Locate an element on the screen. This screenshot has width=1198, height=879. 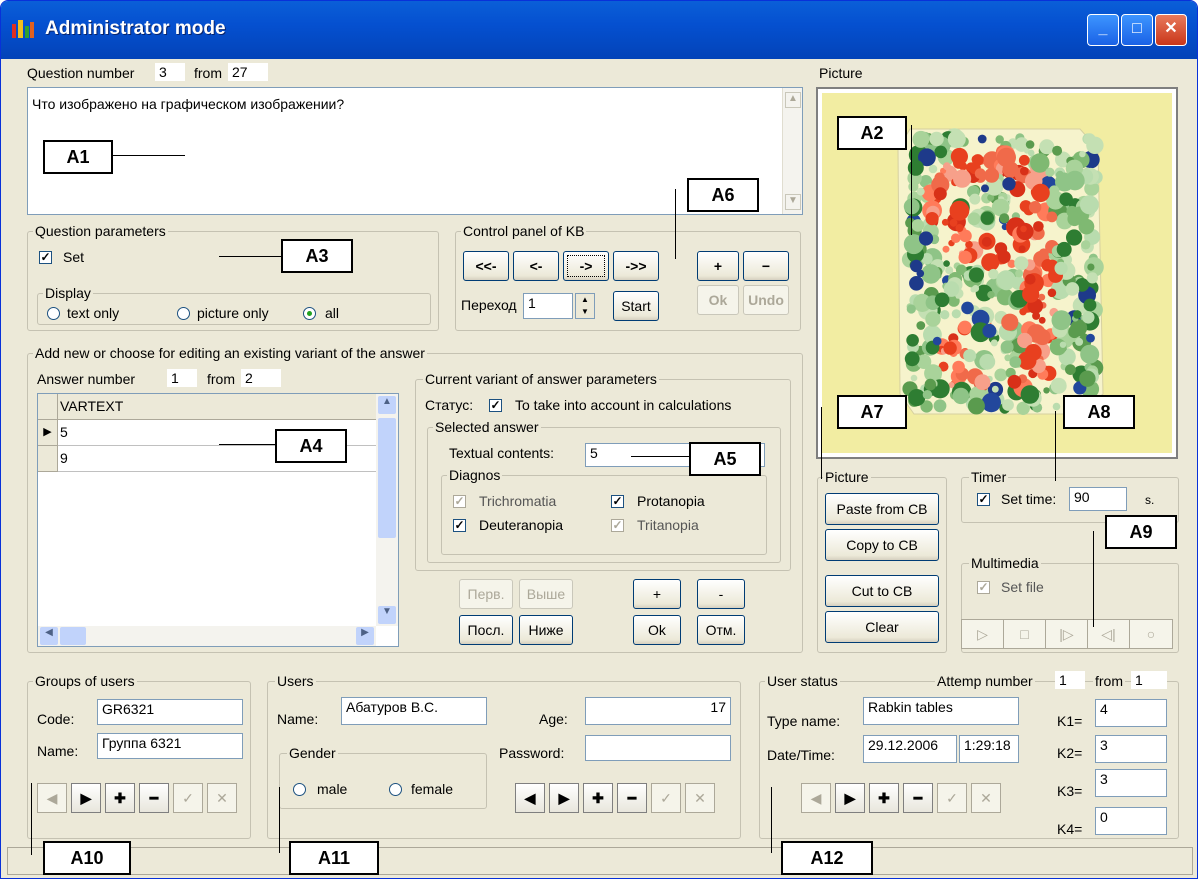
user-name-input: Абатуров В.С. is located at coordinates (414, 711).